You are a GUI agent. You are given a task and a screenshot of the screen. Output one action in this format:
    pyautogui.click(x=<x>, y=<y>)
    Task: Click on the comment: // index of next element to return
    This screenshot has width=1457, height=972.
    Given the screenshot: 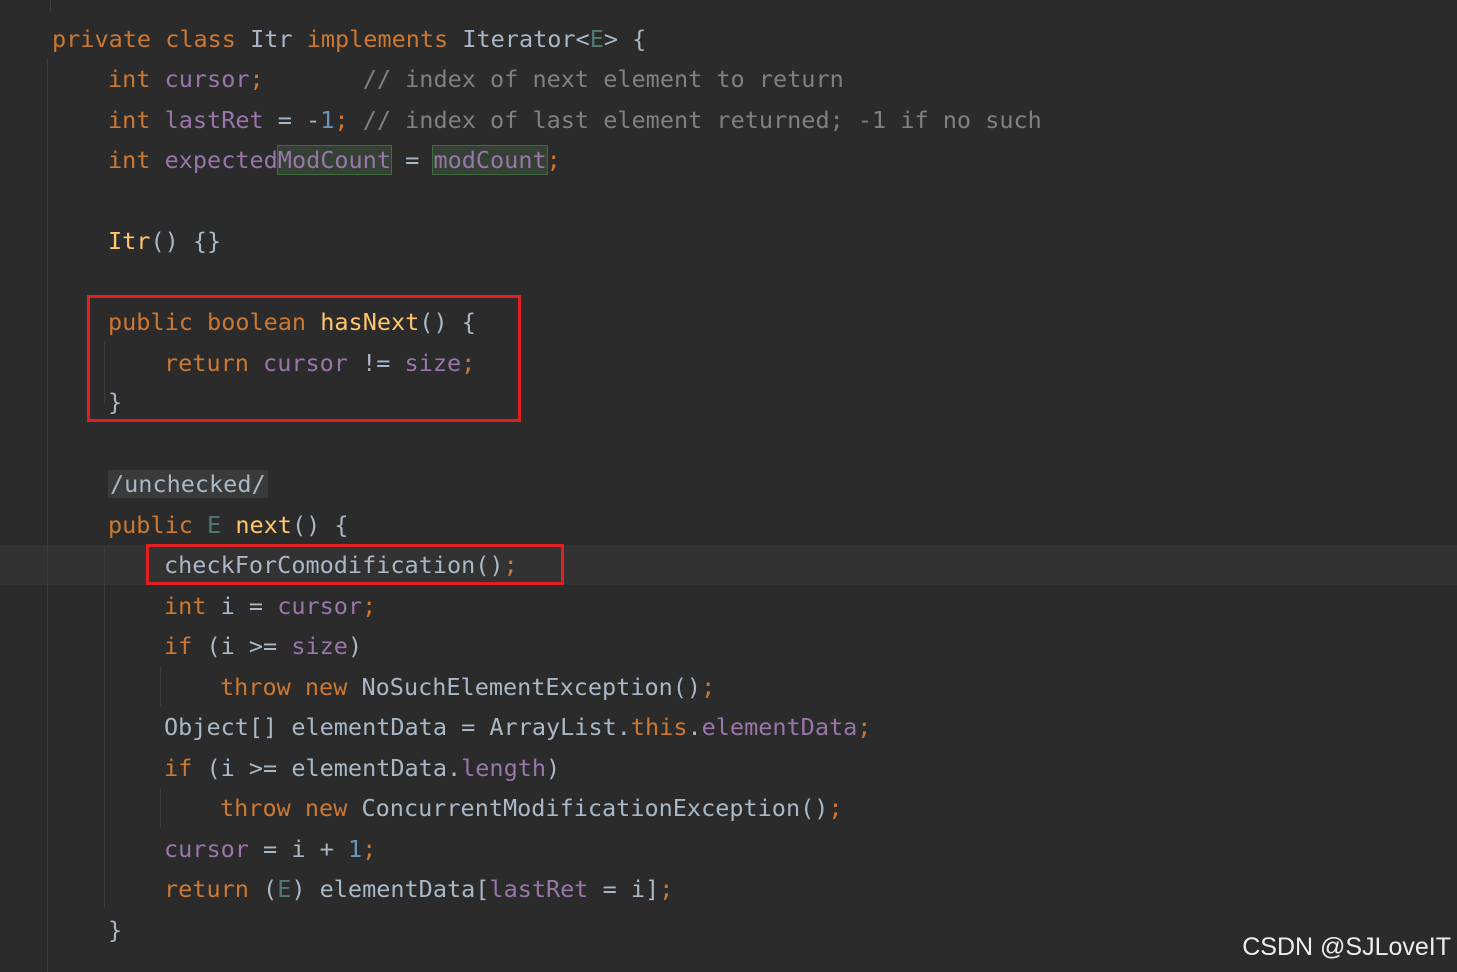 What is the action you would take?
    pyautogui.click(x=603, y=79)
    